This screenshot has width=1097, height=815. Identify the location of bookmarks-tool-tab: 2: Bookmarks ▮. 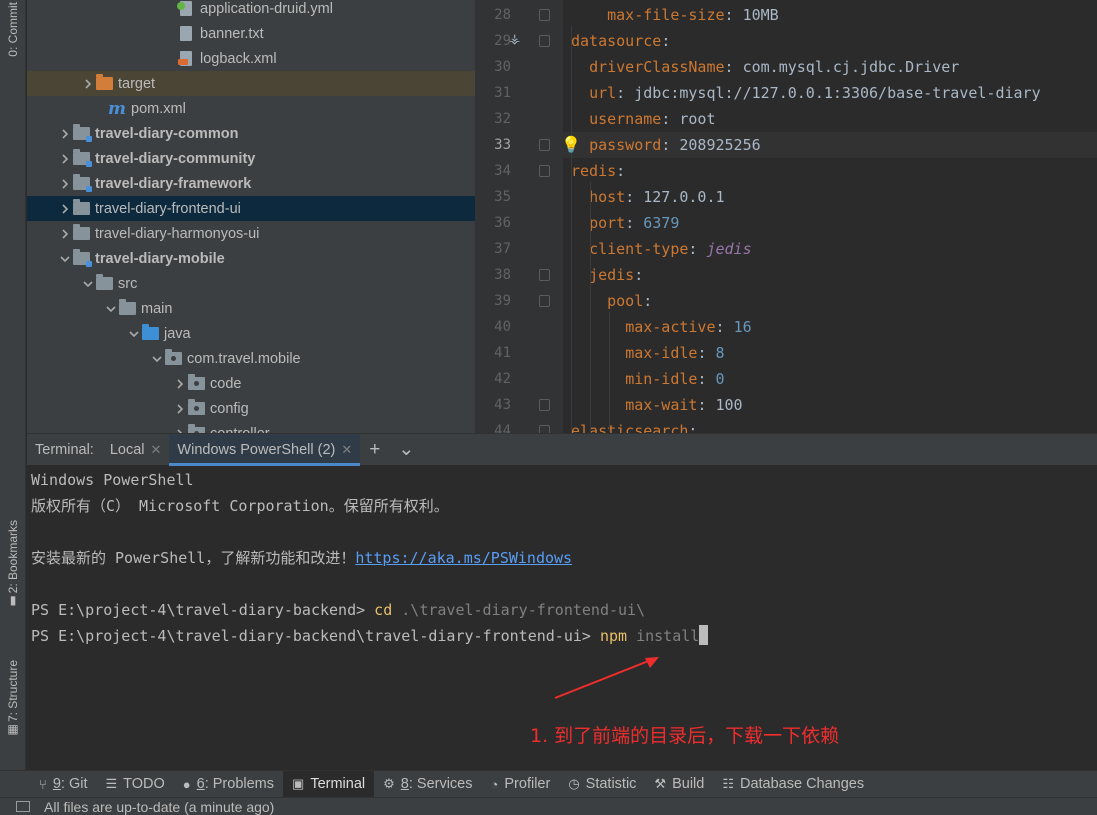
(13, 563).